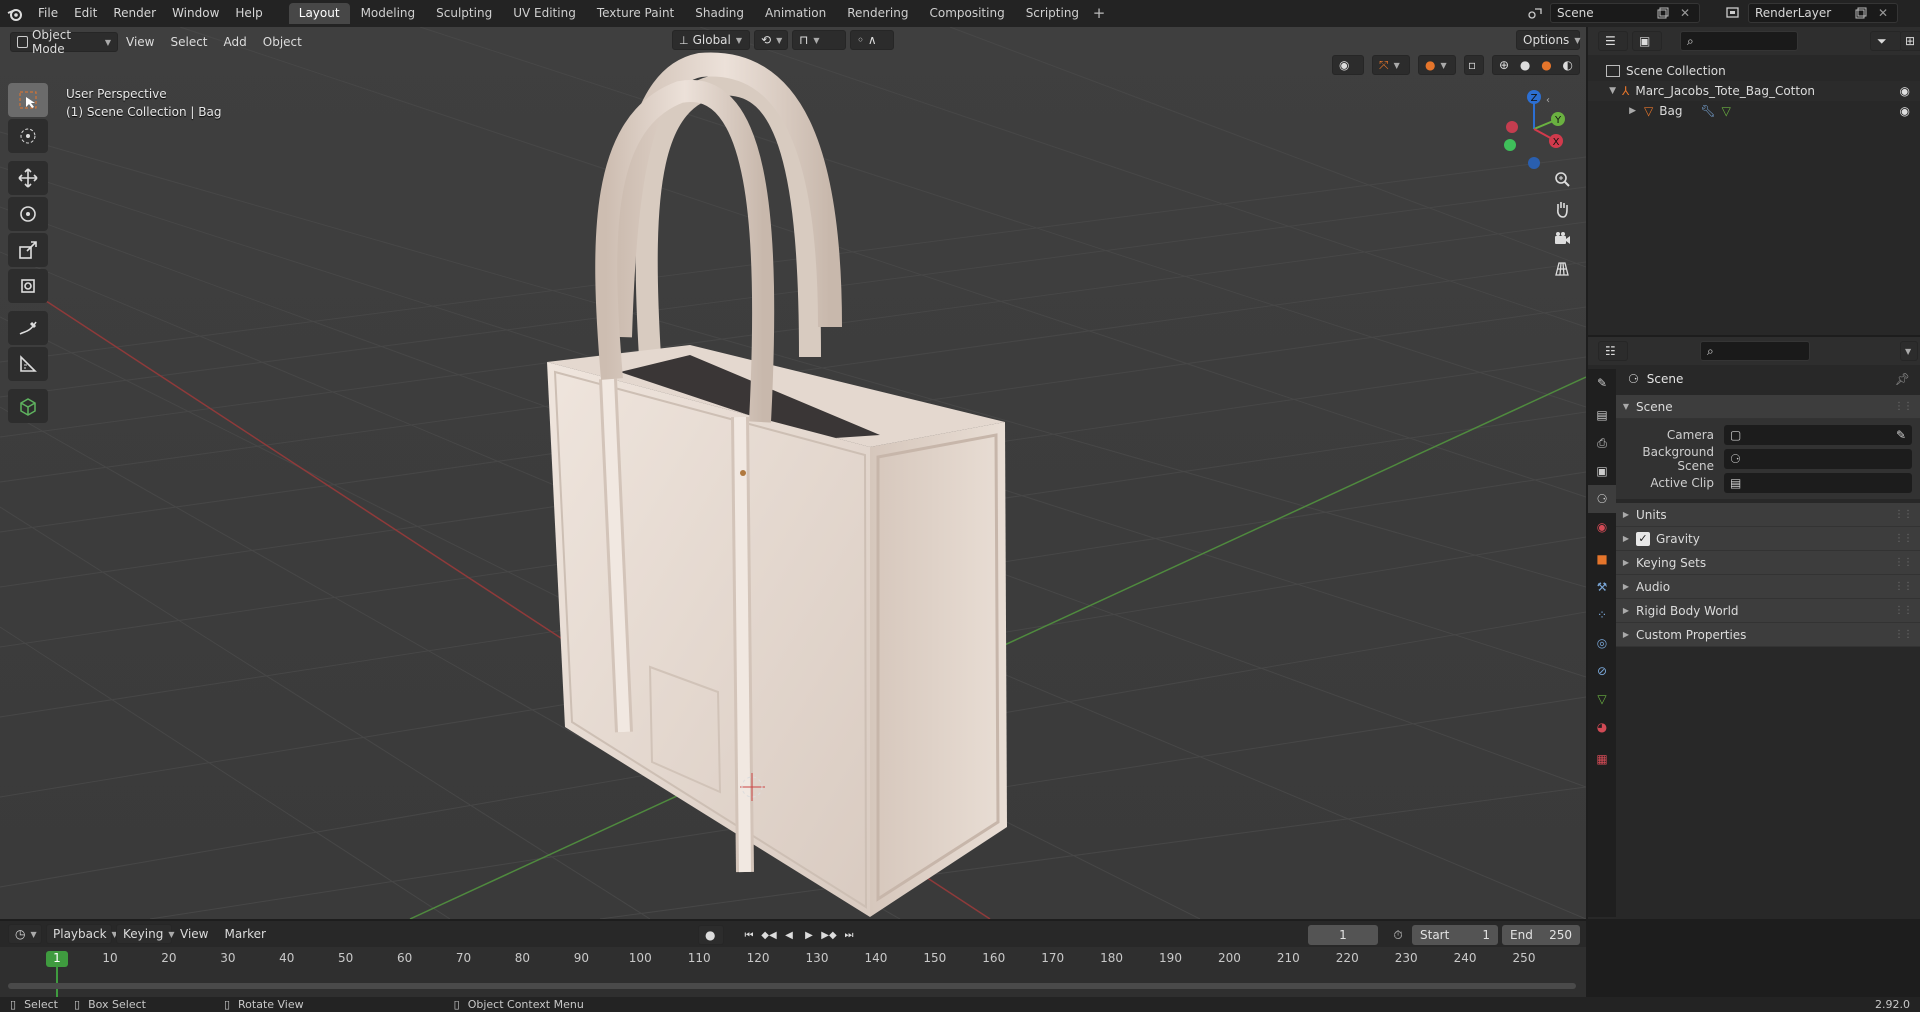  Describe the element at coordinates (1602, 643) in the screenshot. I see `physics-tab: ◎` at that location.